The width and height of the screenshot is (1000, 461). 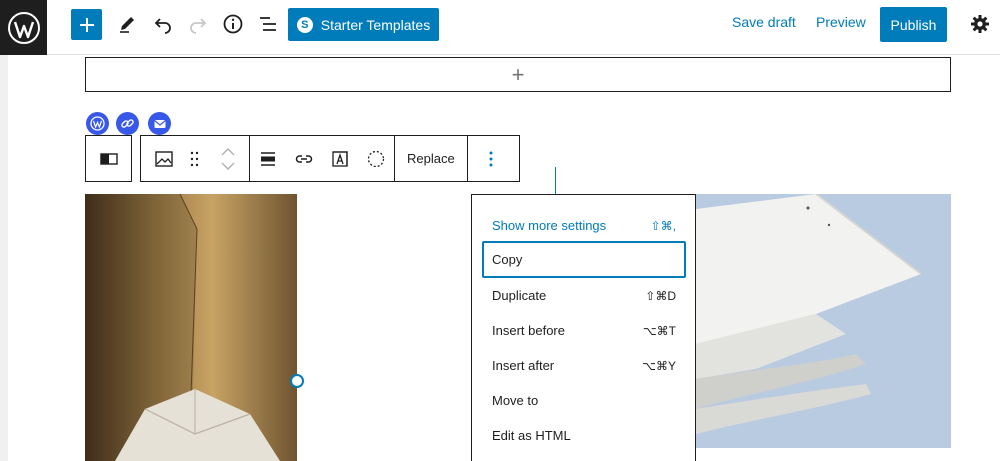 I want to click on link-icon, so click(x=304, y=158).